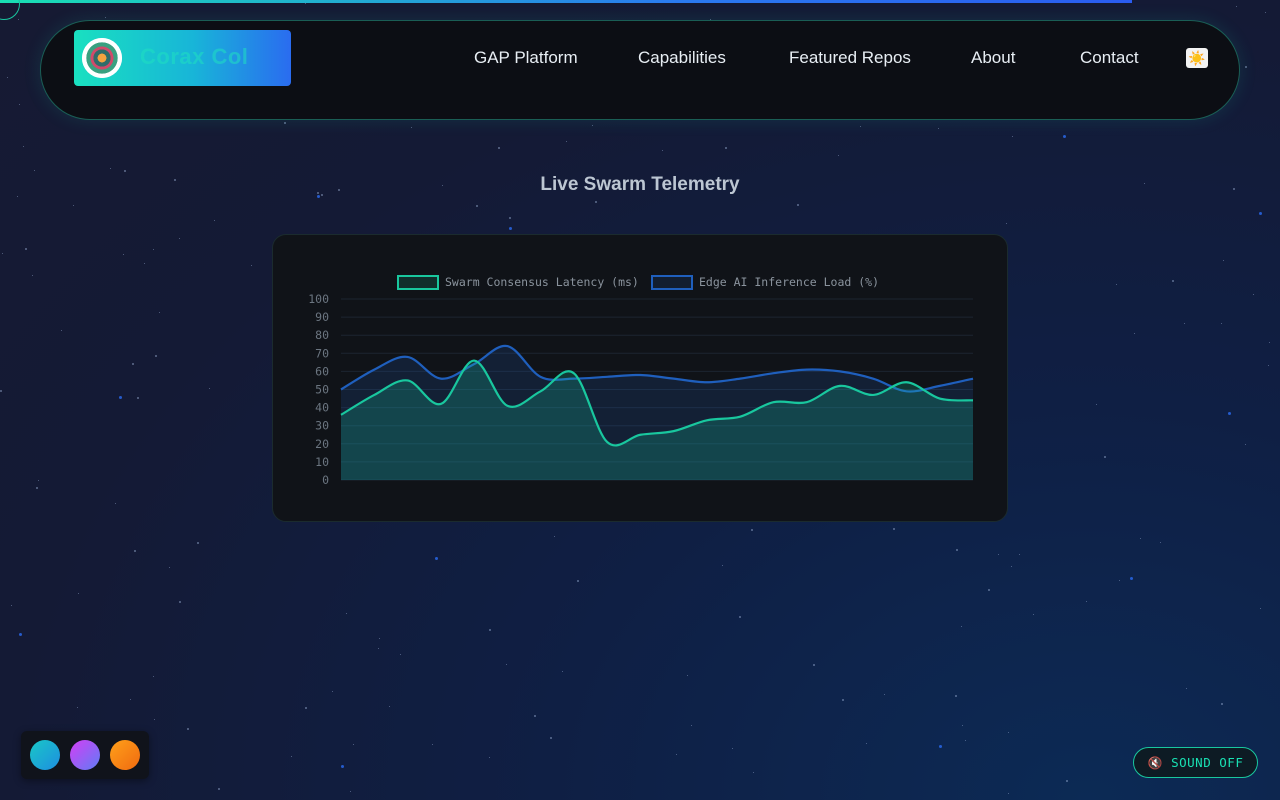 This screenshot has width=1280, height=800. Describe the element at coordinates (566, 1) in the screenshot. I see `scroll-progress-bar` at that location.